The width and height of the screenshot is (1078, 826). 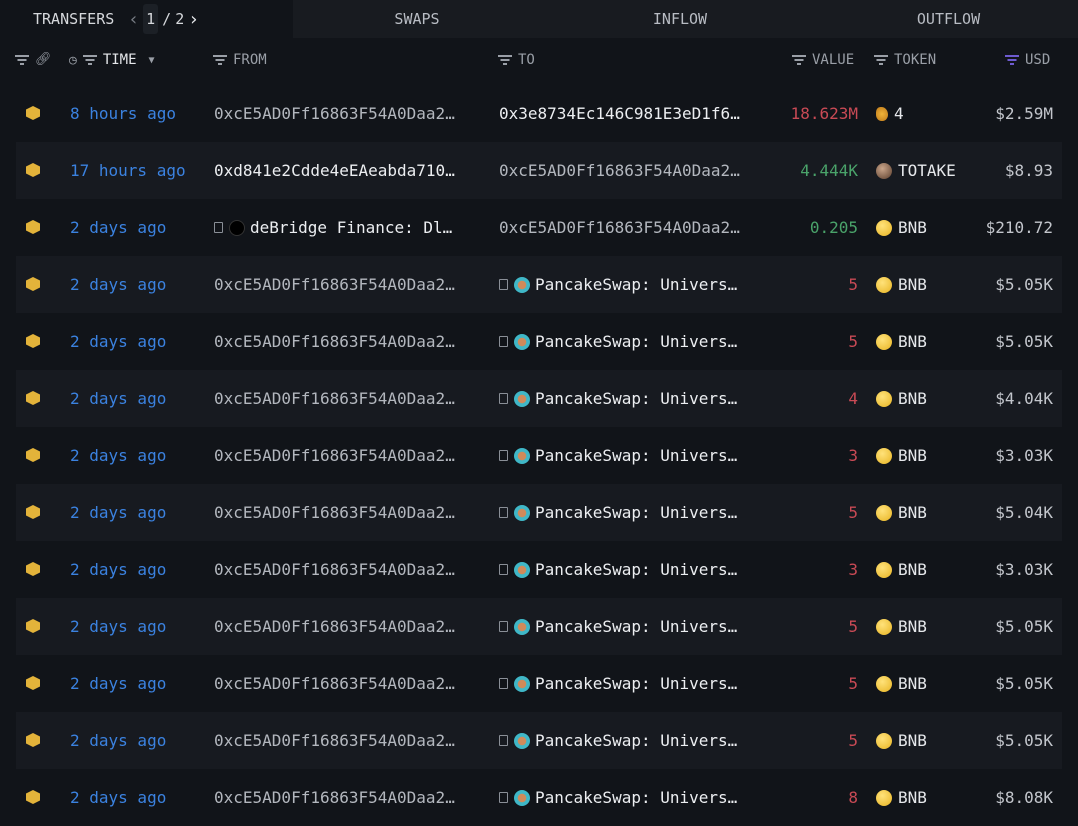 What do you see at coordinates (112, 60) in the screenshot?
I see `header-time: ◷ TIME ▼` at bounding box center [112, 60].